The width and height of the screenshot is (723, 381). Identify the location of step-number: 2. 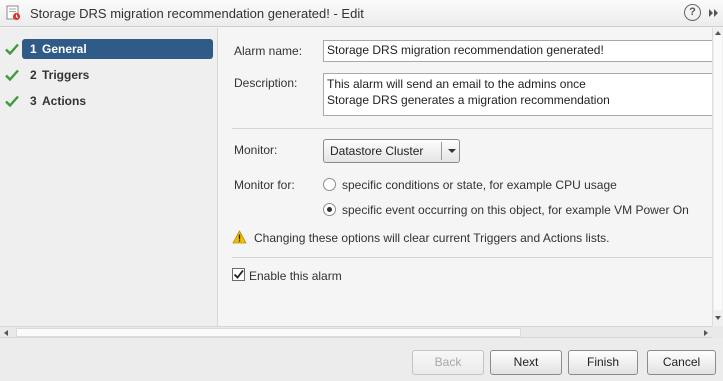
(33, 75).